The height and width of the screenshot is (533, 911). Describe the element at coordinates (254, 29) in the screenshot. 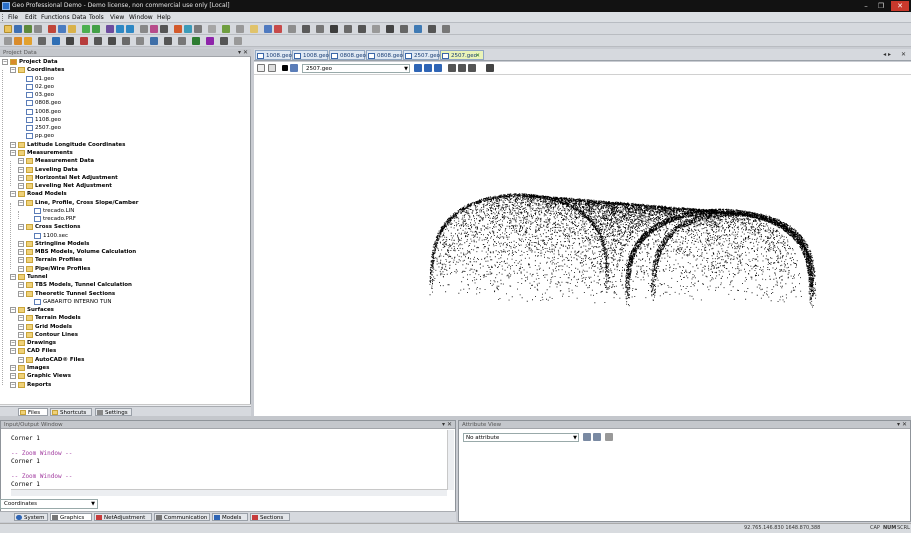

I see `folder-icon` at that location.